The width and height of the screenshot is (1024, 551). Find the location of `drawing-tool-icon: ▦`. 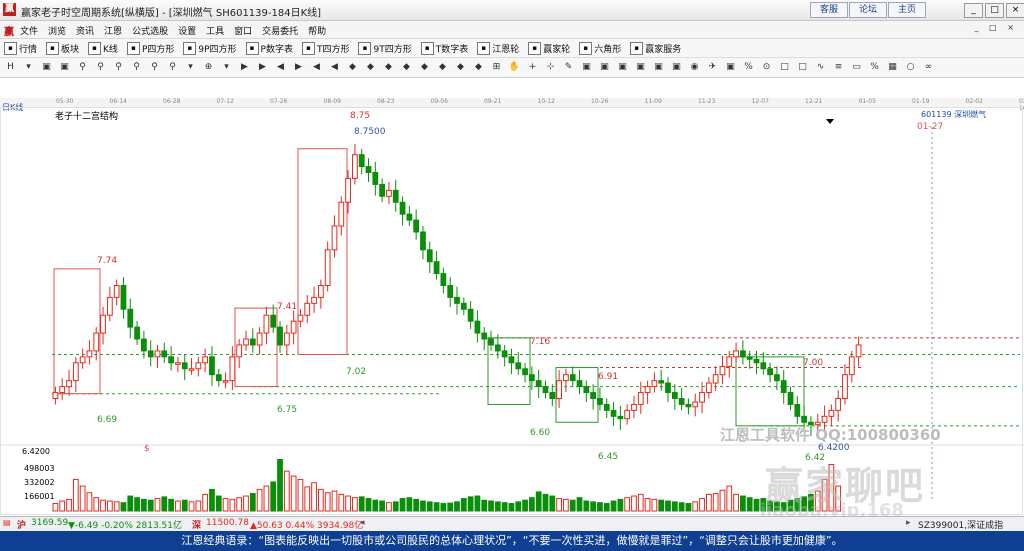

drawing-tool-icon: ▦ is located at coordinates (892, 67).